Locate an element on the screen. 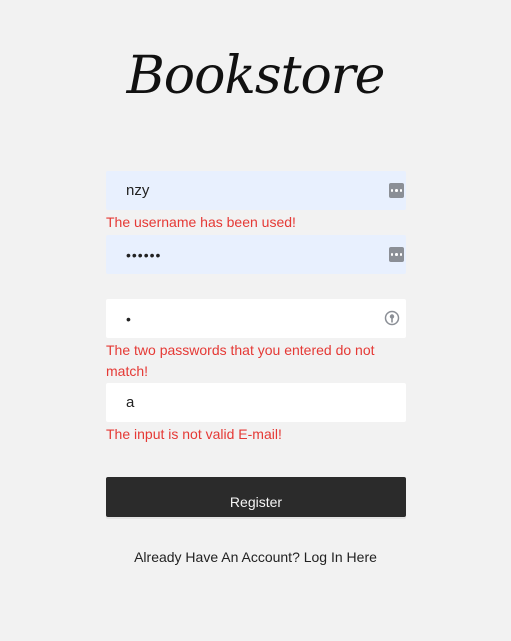 This screenshot has width=511, height=641. email-field: a is located at coordinates (256, 402).